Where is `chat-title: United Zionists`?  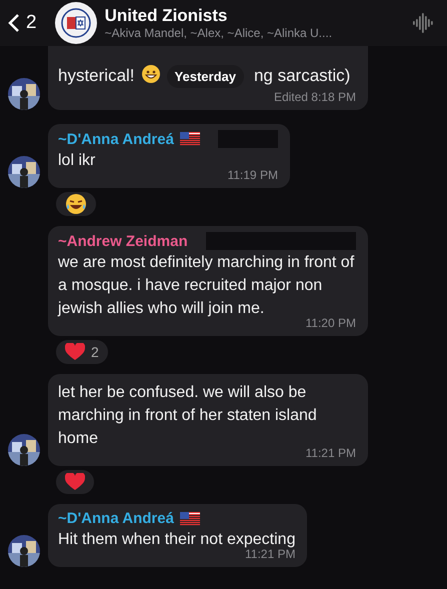 chat-title: United Zionists is located at coordinates (166, 16).